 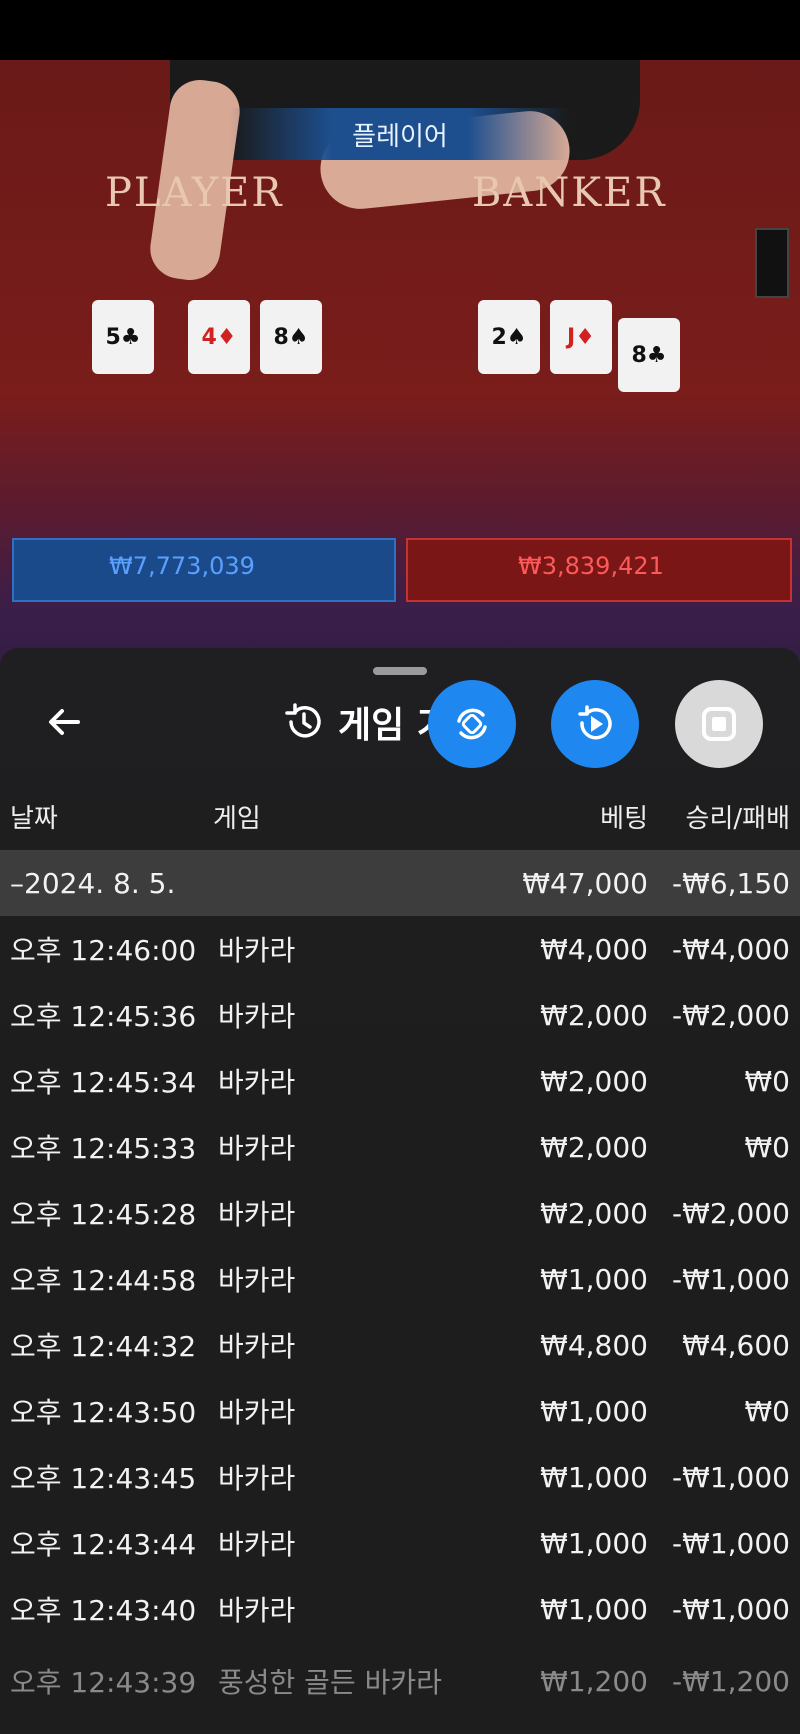 I want to click on banker-card-2: J ♦, so click(x=581, y=337).